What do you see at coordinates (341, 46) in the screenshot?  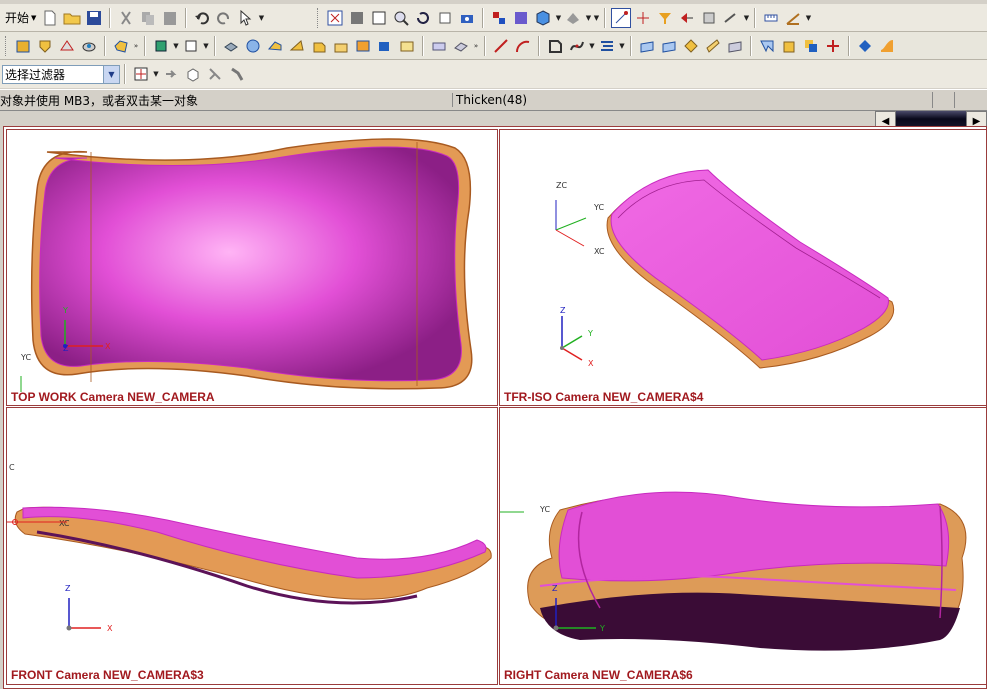 I see `boss-icon` at bounding box center [341, 46].